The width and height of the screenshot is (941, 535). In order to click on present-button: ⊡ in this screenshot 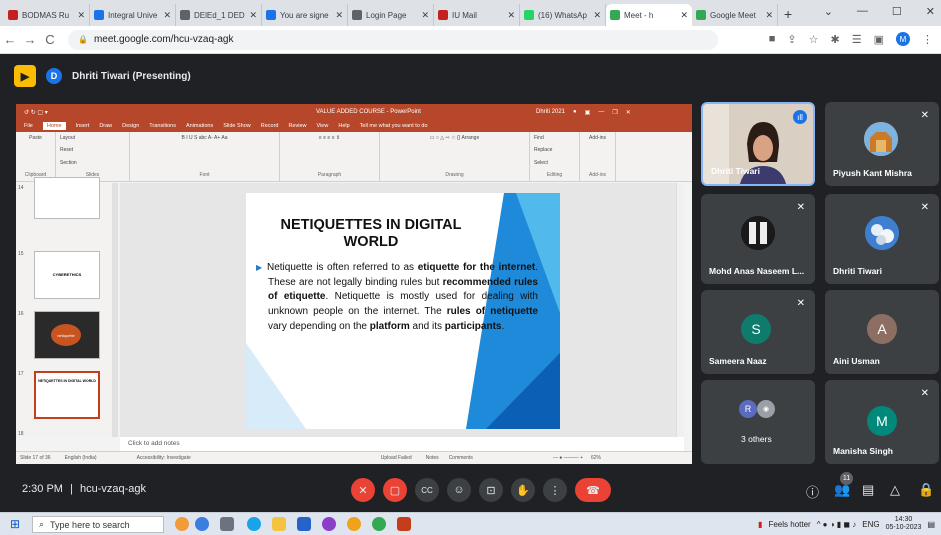, I will do `click(491, 490)`.